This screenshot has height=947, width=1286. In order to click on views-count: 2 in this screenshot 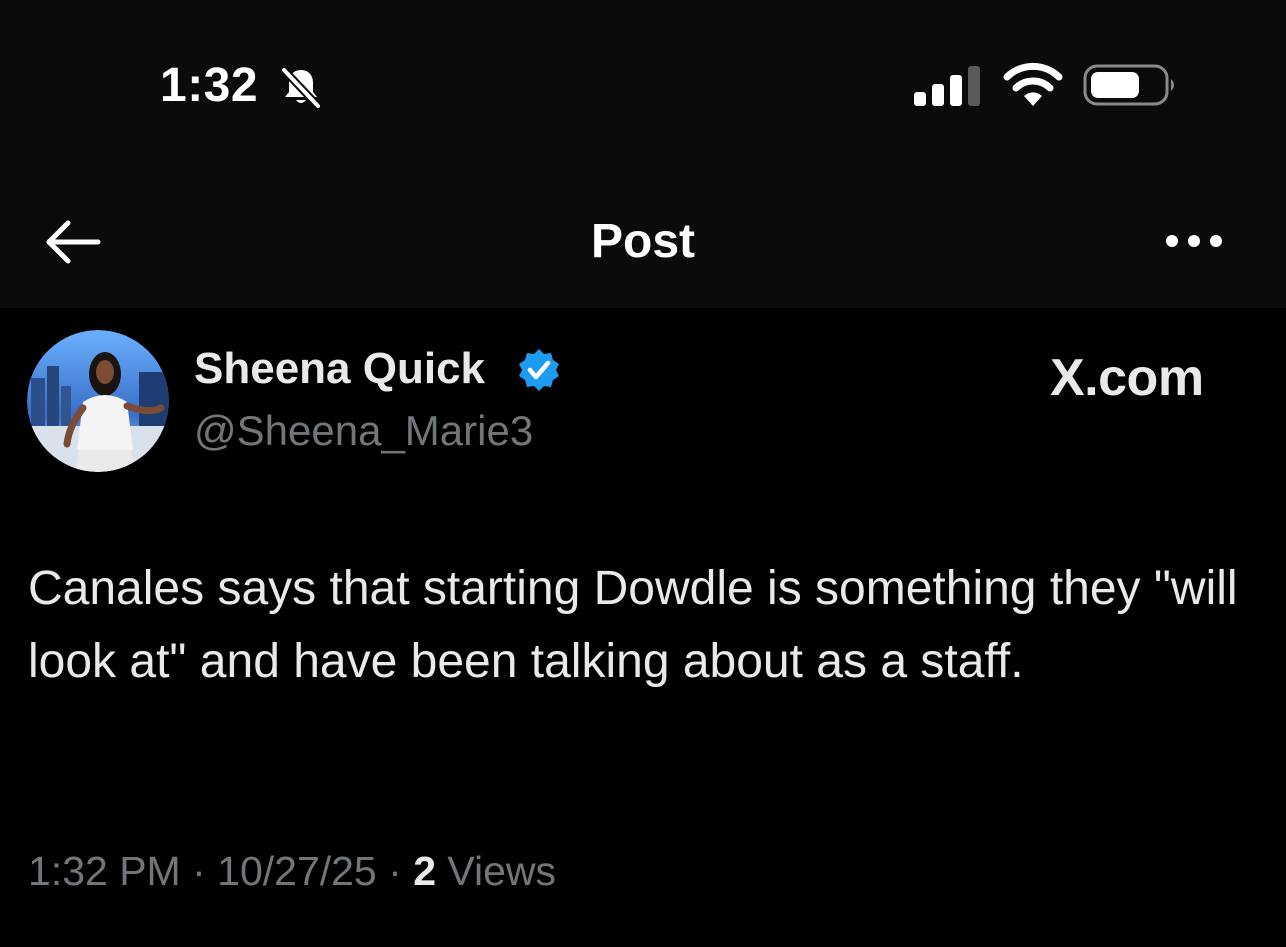, I will do `click(424, 871)`.